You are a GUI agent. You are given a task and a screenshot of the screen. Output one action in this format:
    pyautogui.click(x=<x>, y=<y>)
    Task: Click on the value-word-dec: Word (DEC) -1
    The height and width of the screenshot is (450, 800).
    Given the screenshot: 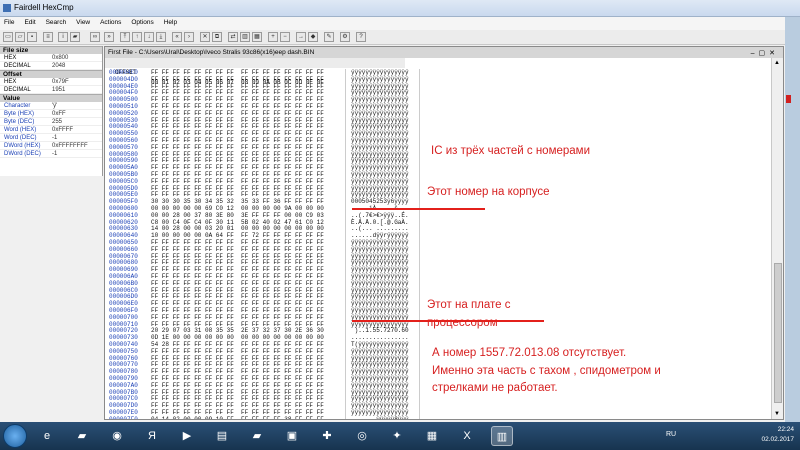 What is the action you would take?
    pyautogui.click(x=51, y=138)
    